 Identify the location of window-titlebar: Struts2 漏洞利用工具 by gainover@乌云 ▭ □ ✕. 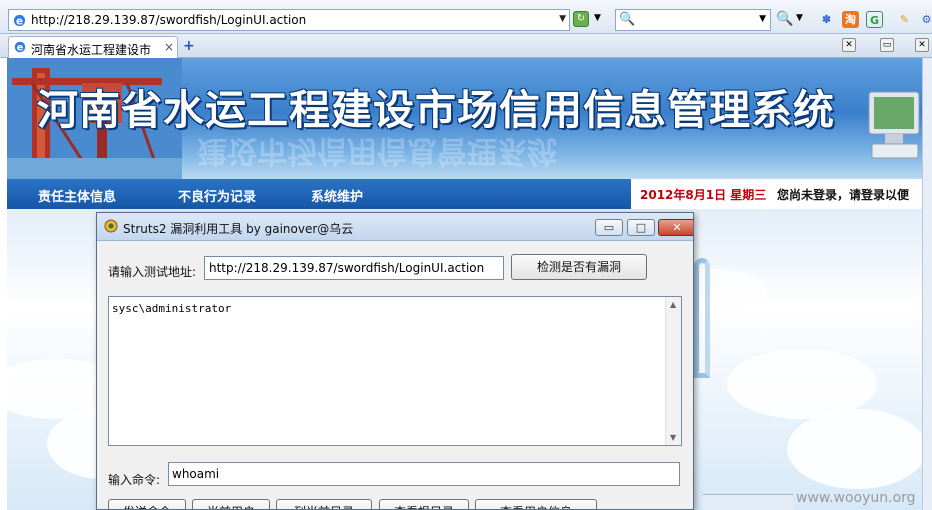
(395, 227).